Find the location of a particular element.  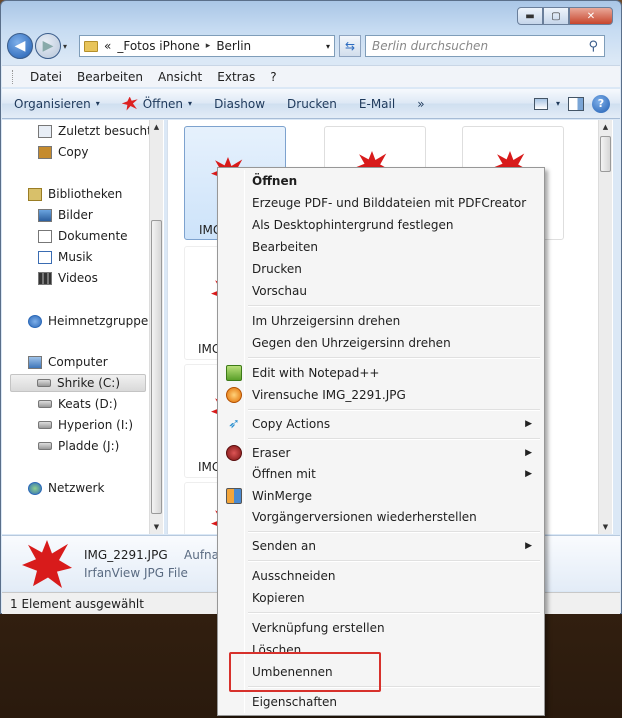

ctx-virus-scan: Virensuche IMG_2291.JPG is located at coordinates (381, 395).